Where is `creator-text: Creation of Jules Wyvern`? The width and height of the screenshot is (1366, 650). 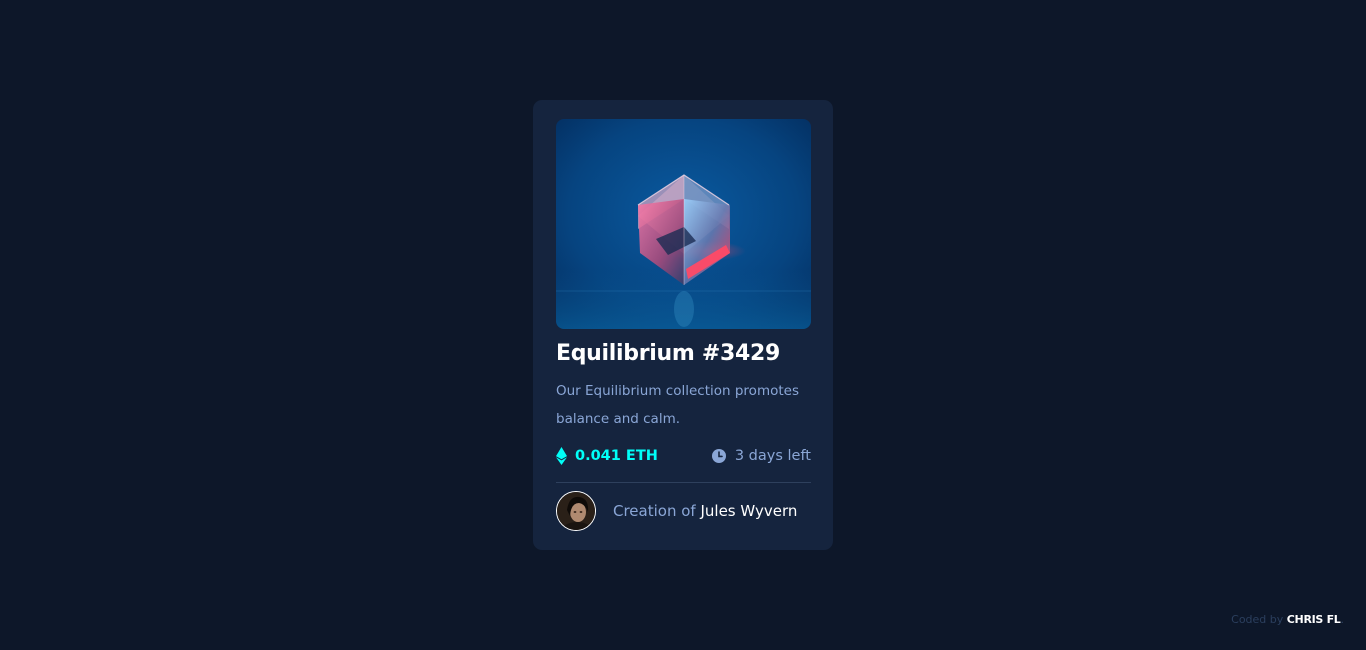 creator-text: Creation of Jules Wyvern is located at coordinates (705, 511).